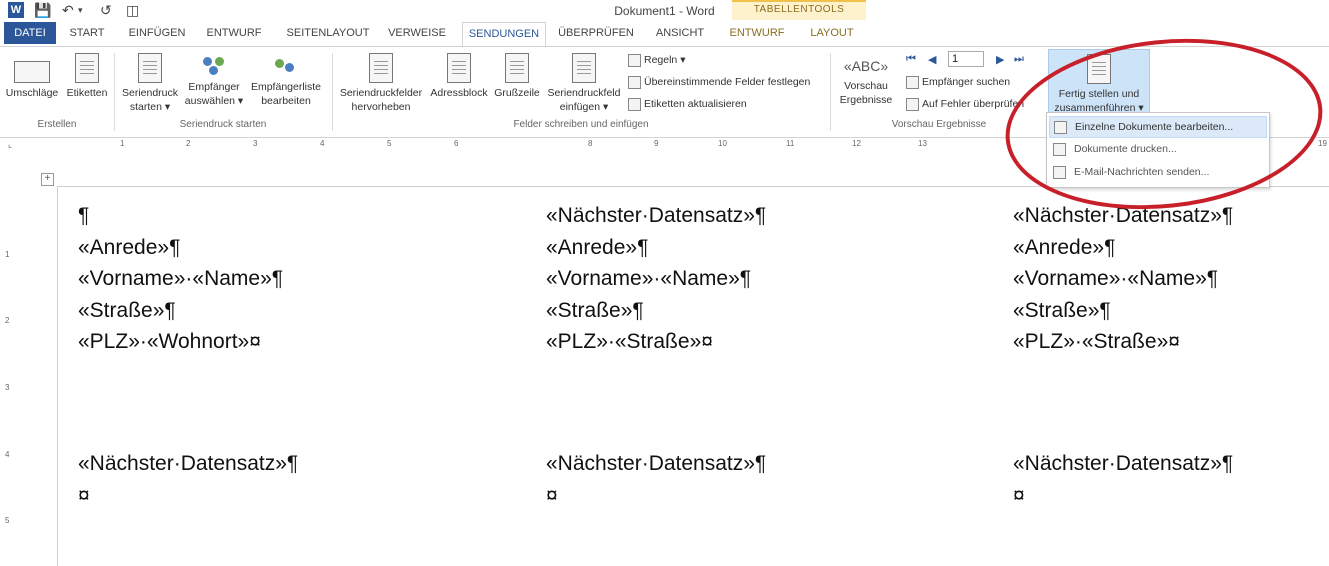 This screenshot has width=1329, height=566. I want to click on last-record-icon: ⏭, so click(1019, 59).